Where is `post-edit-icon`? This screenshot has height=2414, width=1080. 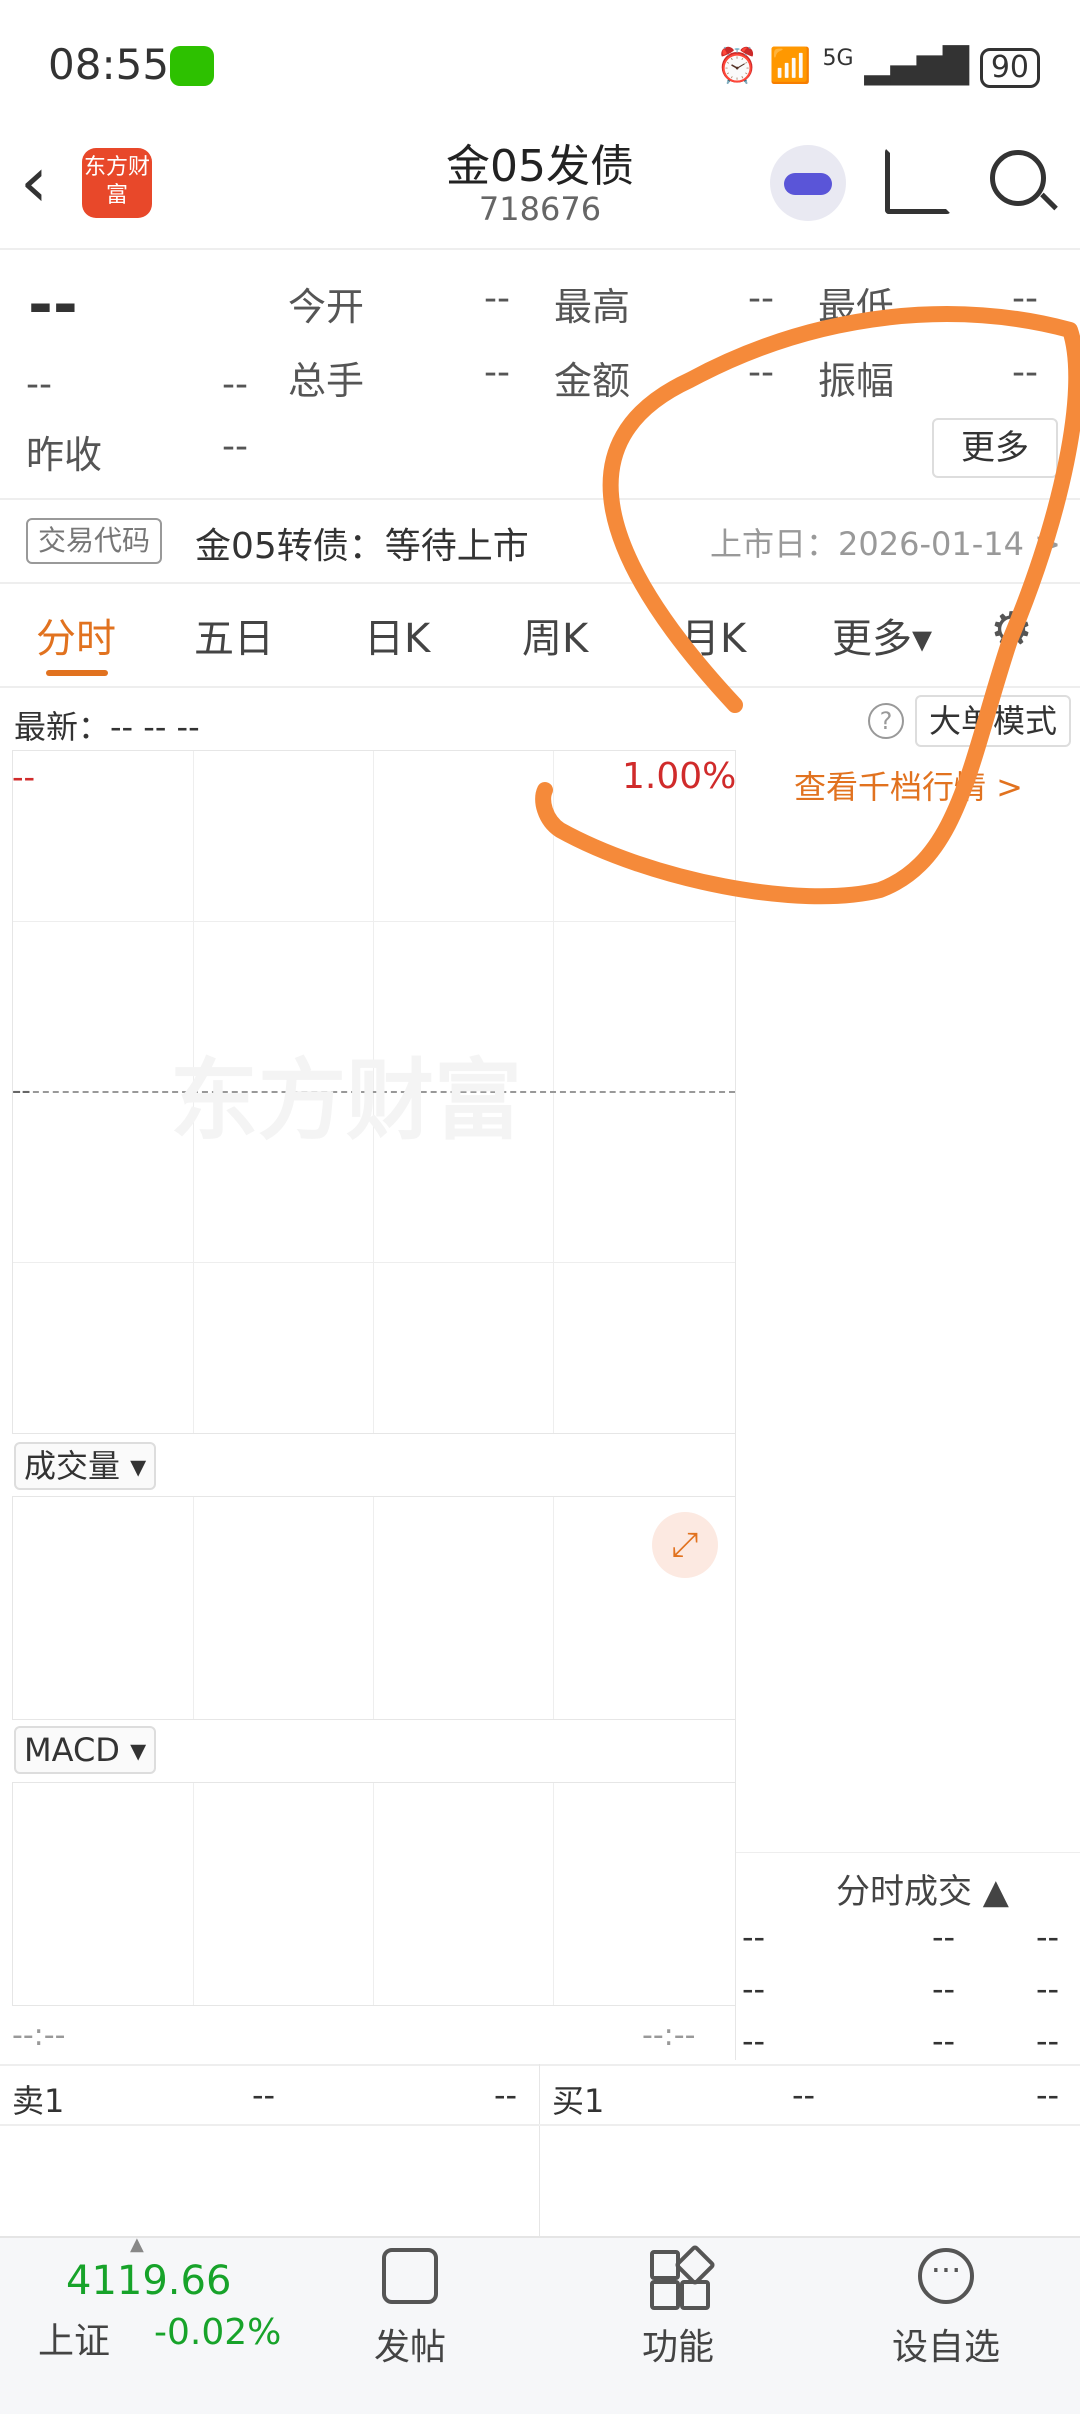
post-edit-icon is located at coordinates (410, 2276).